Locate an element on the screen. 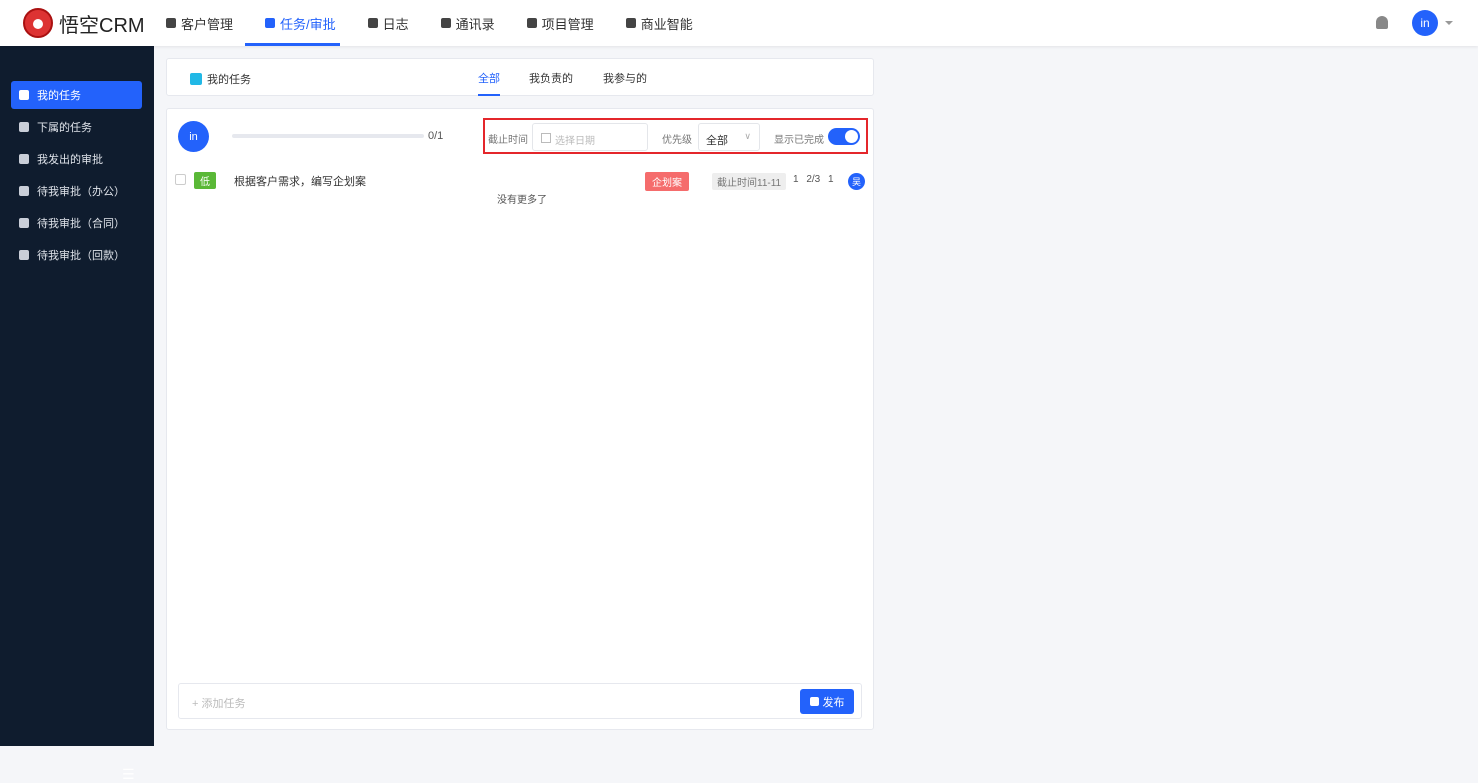  avatar: in is located at coordinates (193, 136).